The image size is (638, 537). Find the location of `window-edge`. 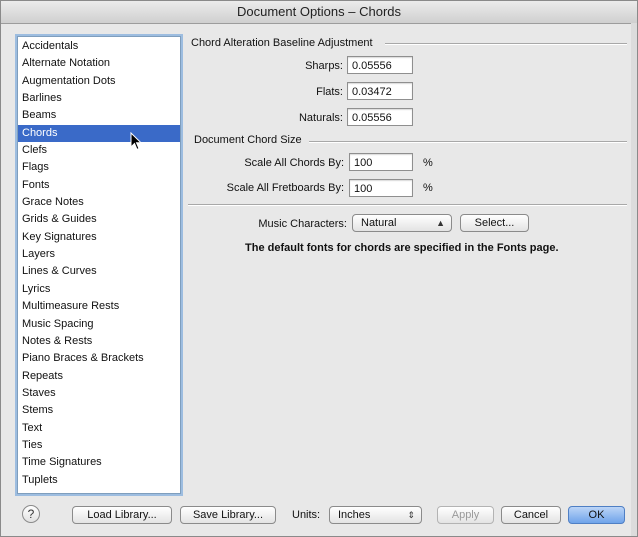

window-edge is located at coordinates (634, 279).